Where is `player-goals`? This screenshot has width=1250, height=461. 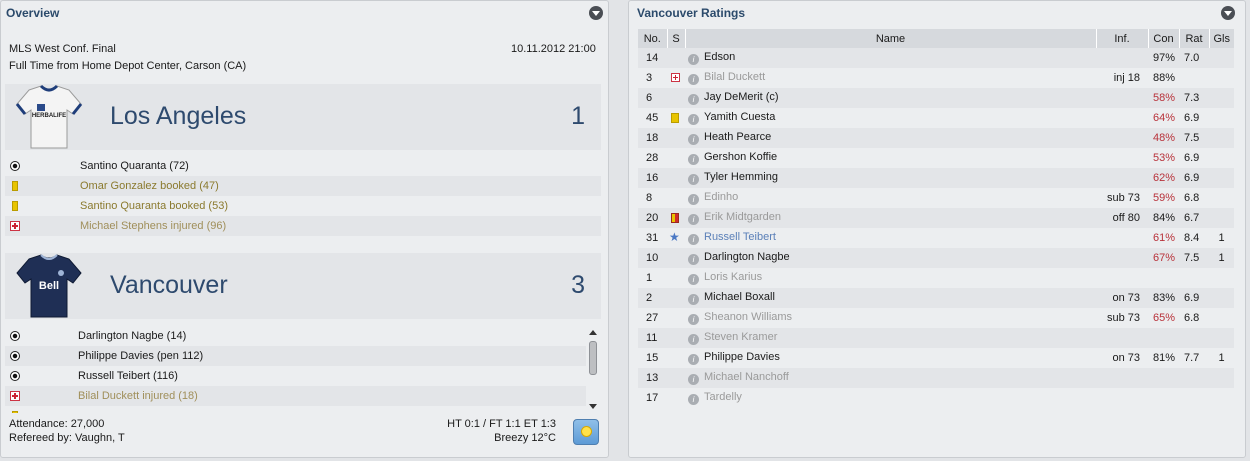 player-goals is located at coordinates (1221, 158).